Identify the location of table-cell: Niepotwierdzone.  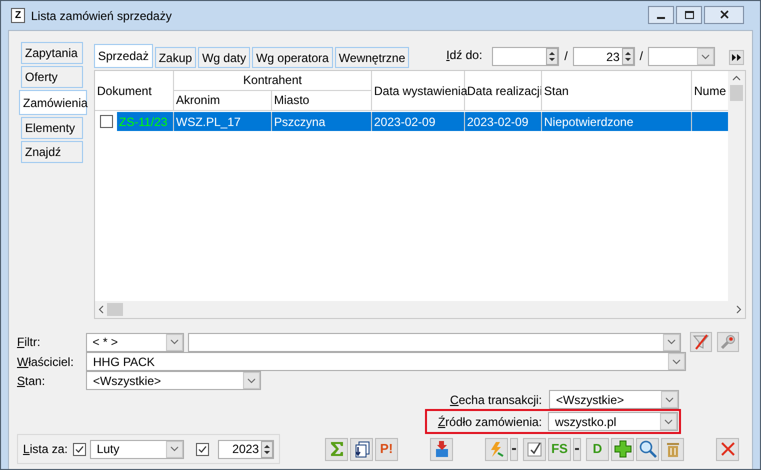
(617, 121).